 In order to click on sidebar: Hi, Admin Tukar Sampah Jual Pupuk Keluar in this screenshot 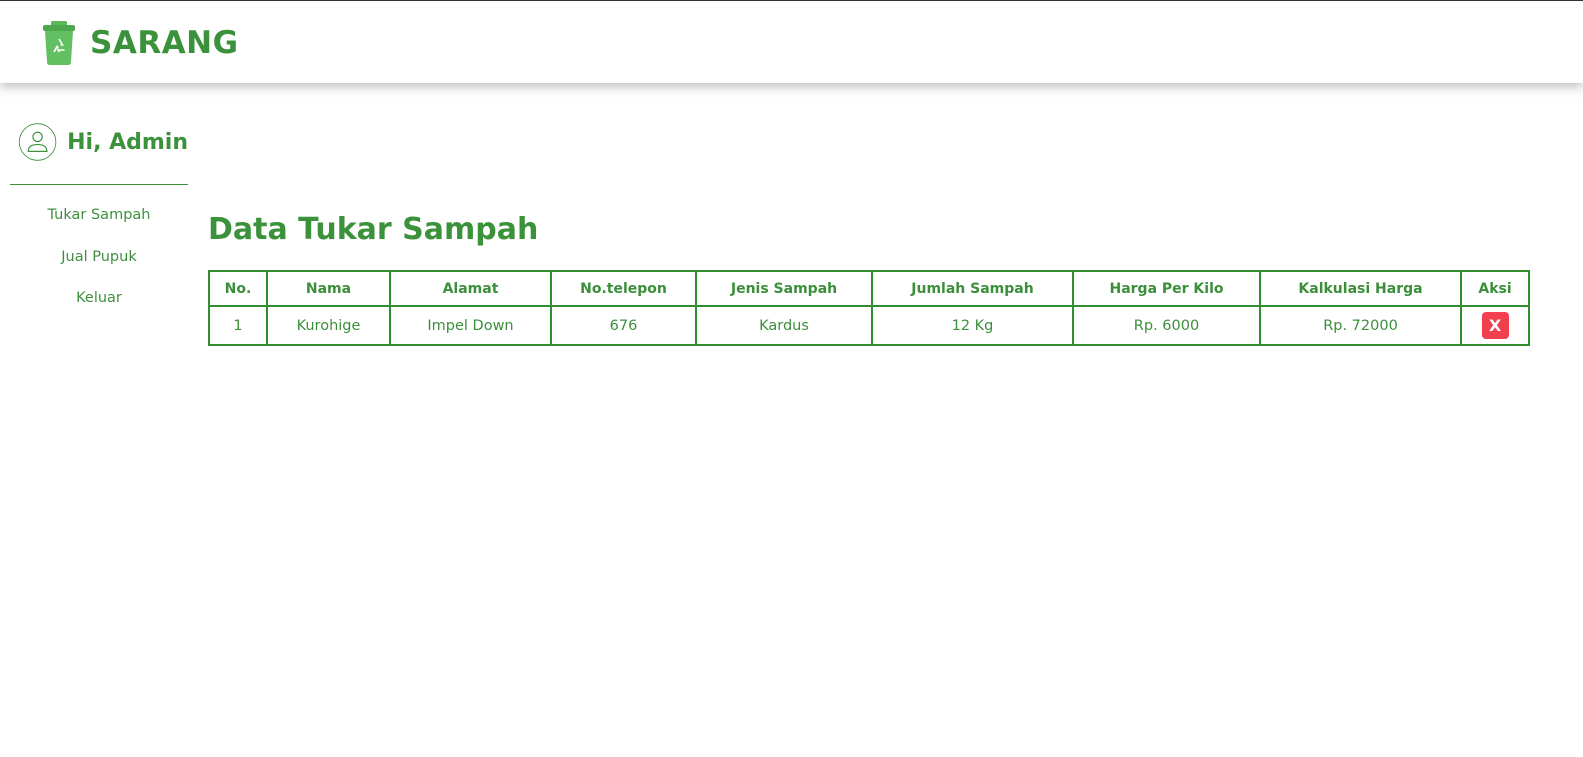, I will do `click(99, 224)`.